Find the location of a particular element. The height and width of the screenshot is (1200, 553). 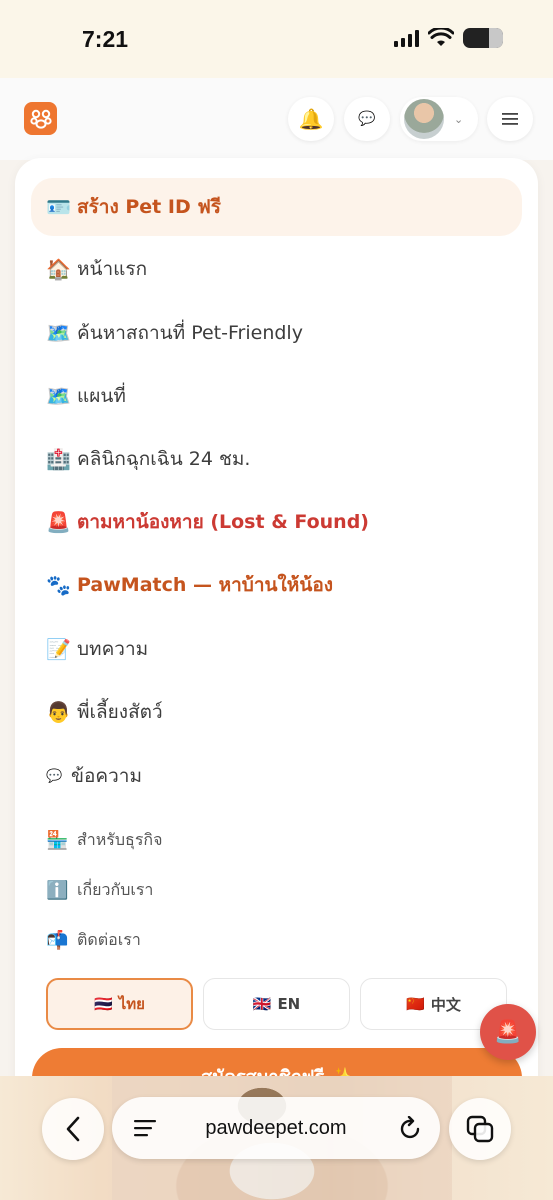

bell-icon: 🔔 is located at coordinates (311, 119).